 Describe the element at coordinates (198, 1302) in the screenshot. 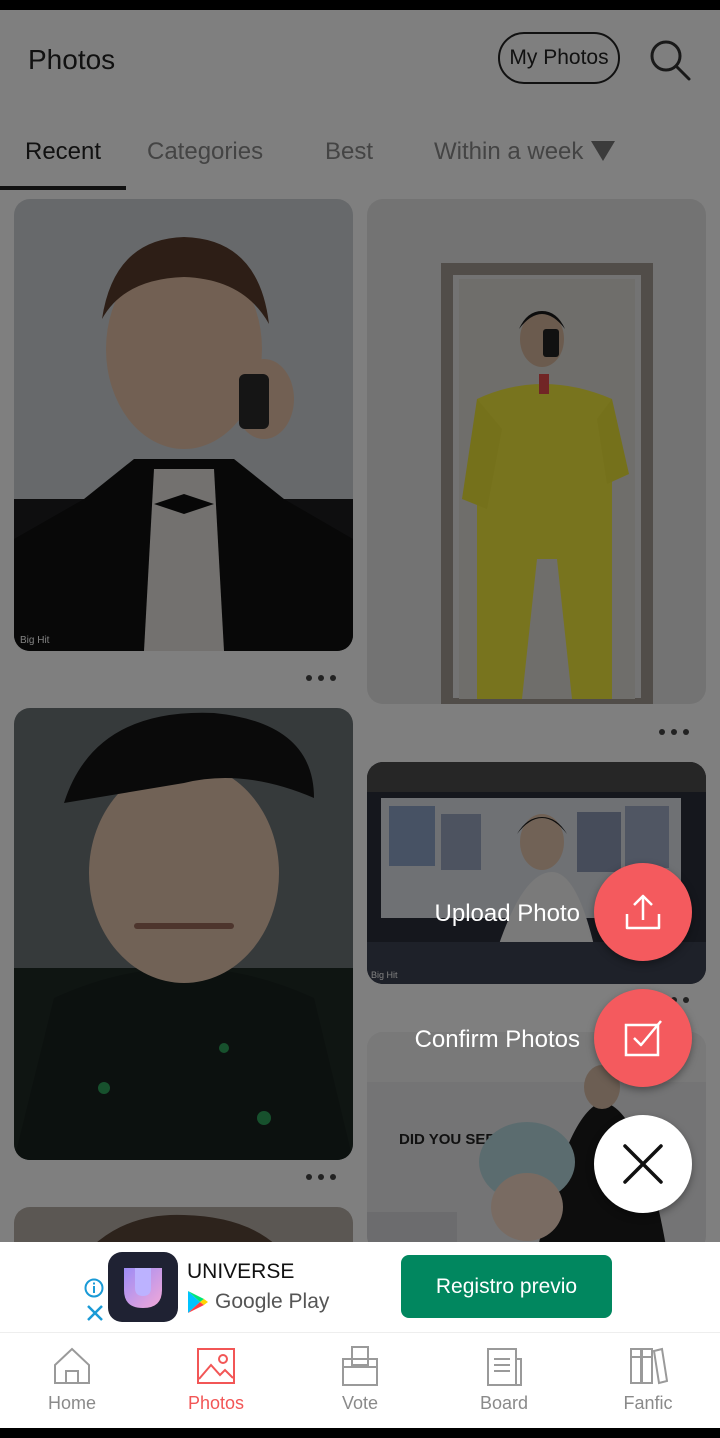

I see `google-play-icon` at that location.